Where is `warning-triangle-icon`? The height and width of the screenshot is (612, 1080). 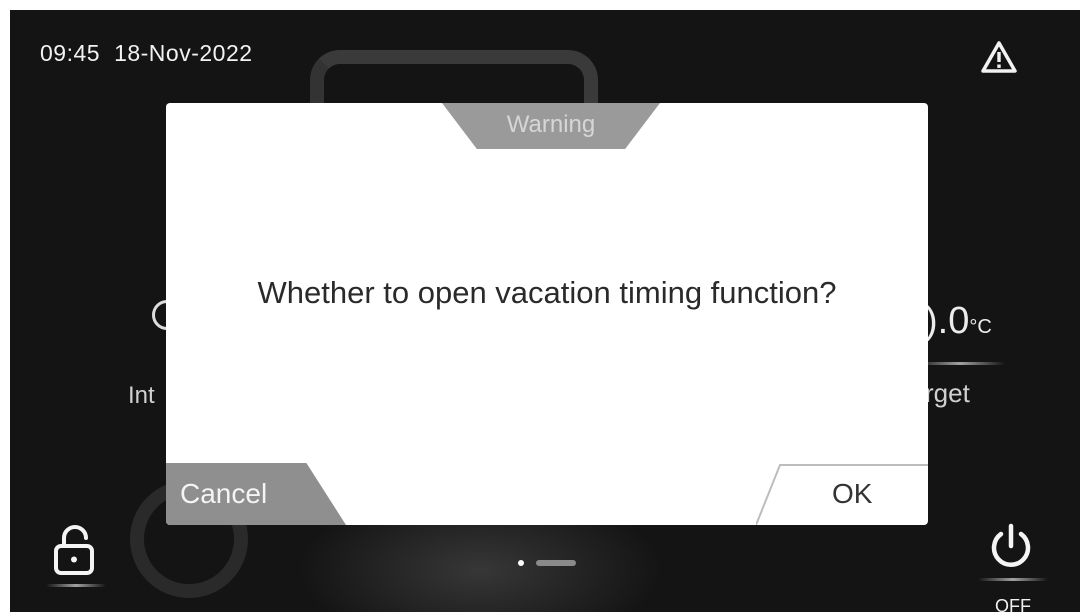
warning-triangle-icon is located at coordinates (999, 57).